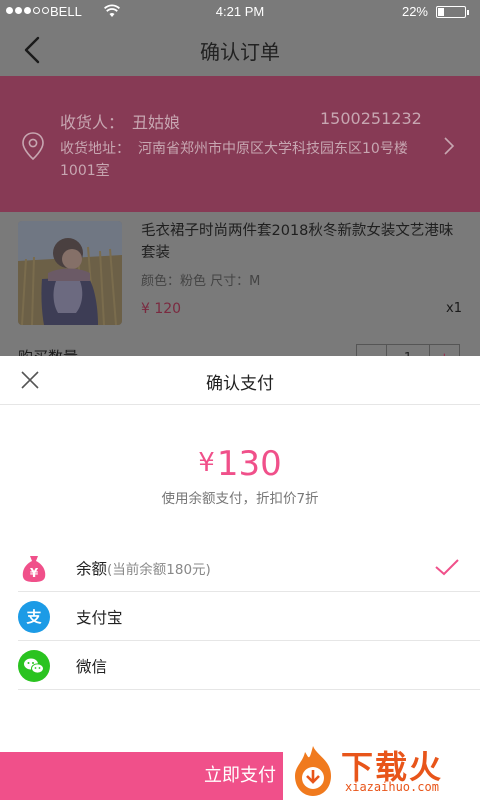 Image resolution: width=480 pixels, height=800 pixels. Describe the element at coordinates (249, 665) in the screenshot. I see `payment-method-wechat: 微信` at that location.